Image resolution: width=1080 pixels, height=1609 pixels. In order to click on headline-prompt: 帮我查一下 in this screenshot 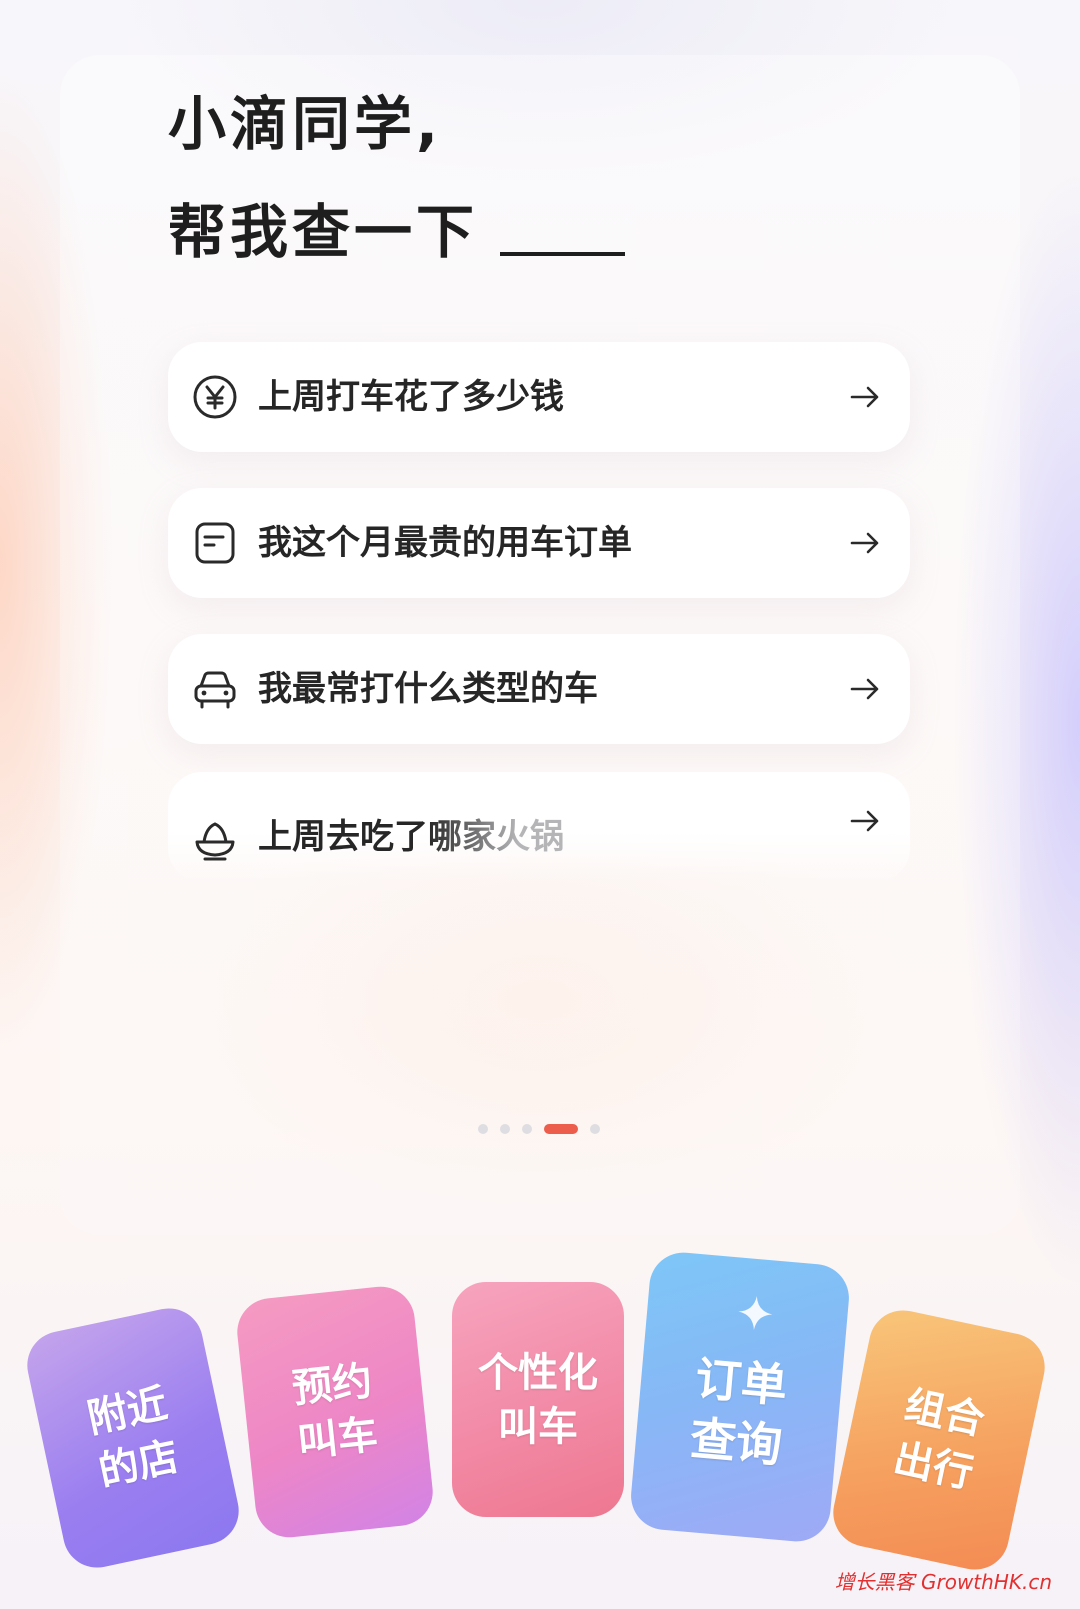, I will do `click(397, 232)`.